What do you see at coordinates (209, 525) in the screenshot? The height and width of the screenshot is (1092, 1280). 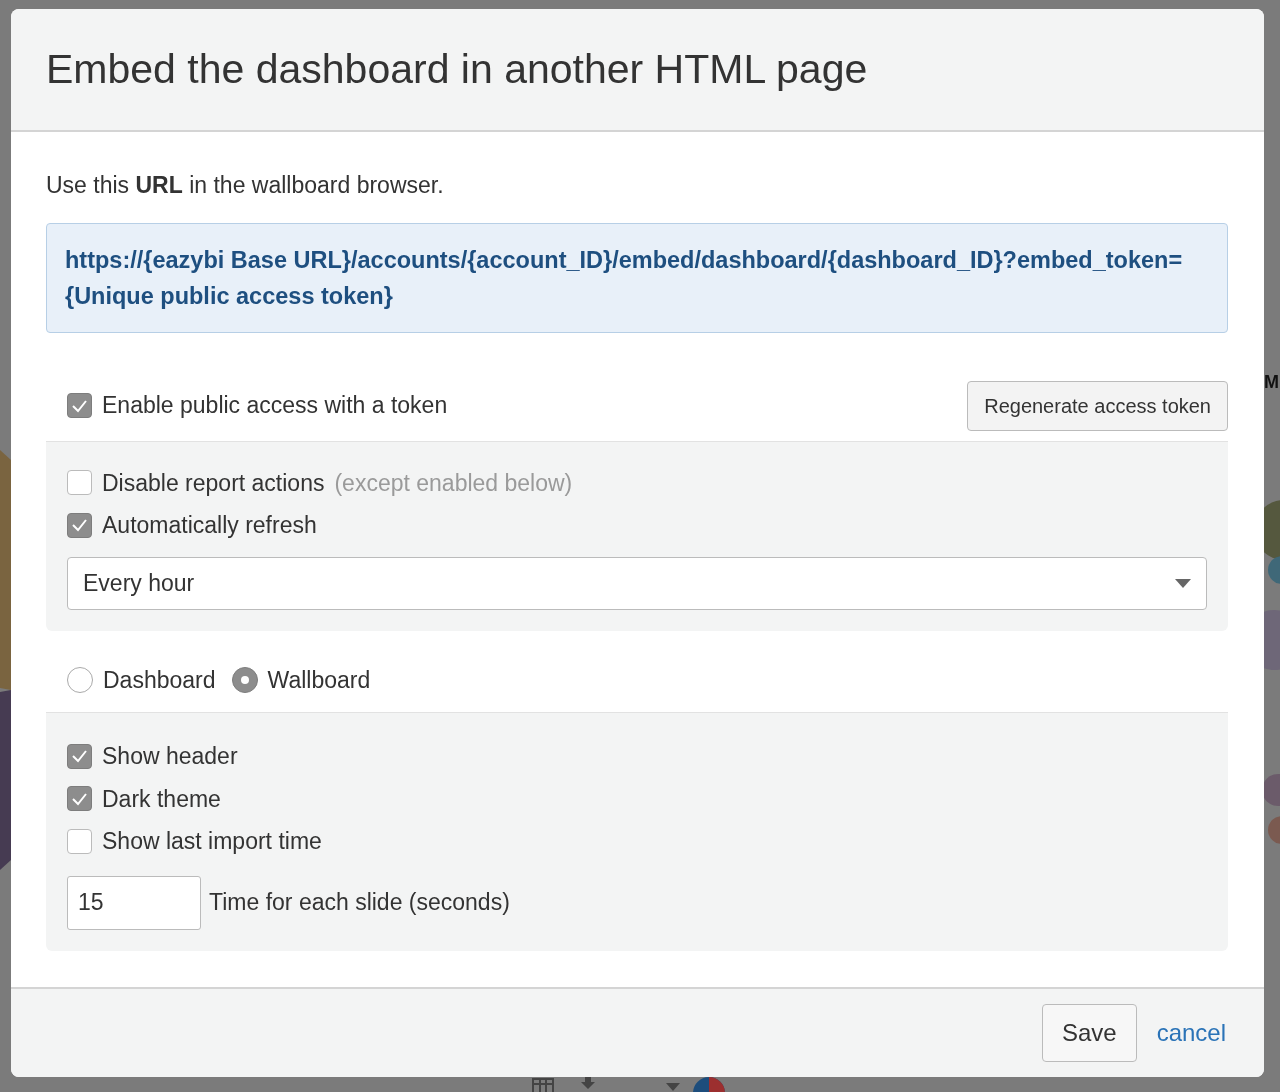 I see `checkbox-label: Automatically refresh` at bounding box center [209, 525].